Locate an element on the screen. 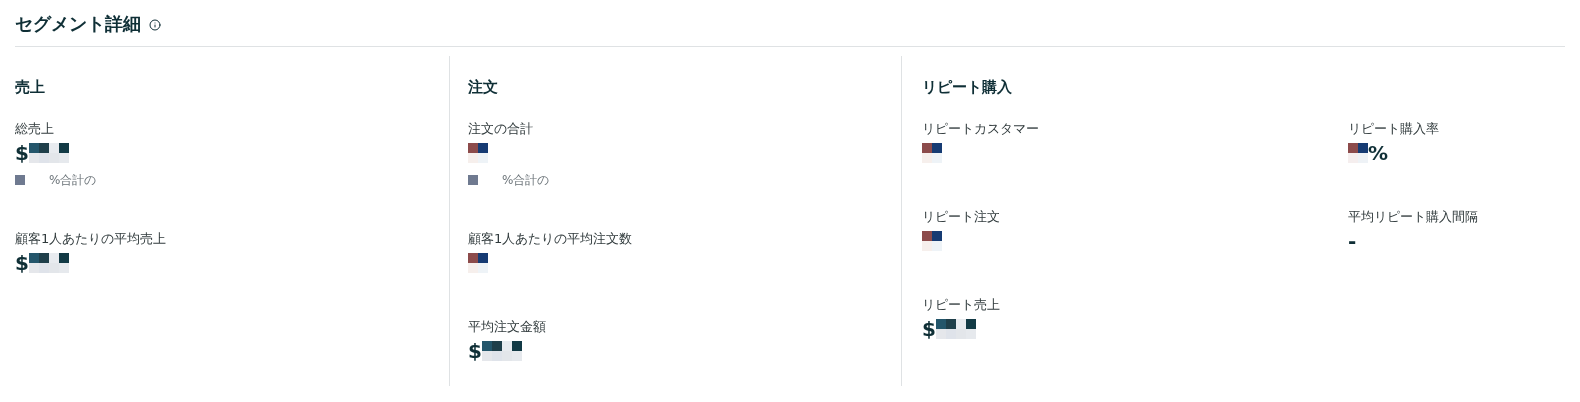 This screenshot has height=402, width=1580. metric-label: 平均注文金額 is located at coordinates (507, 326).